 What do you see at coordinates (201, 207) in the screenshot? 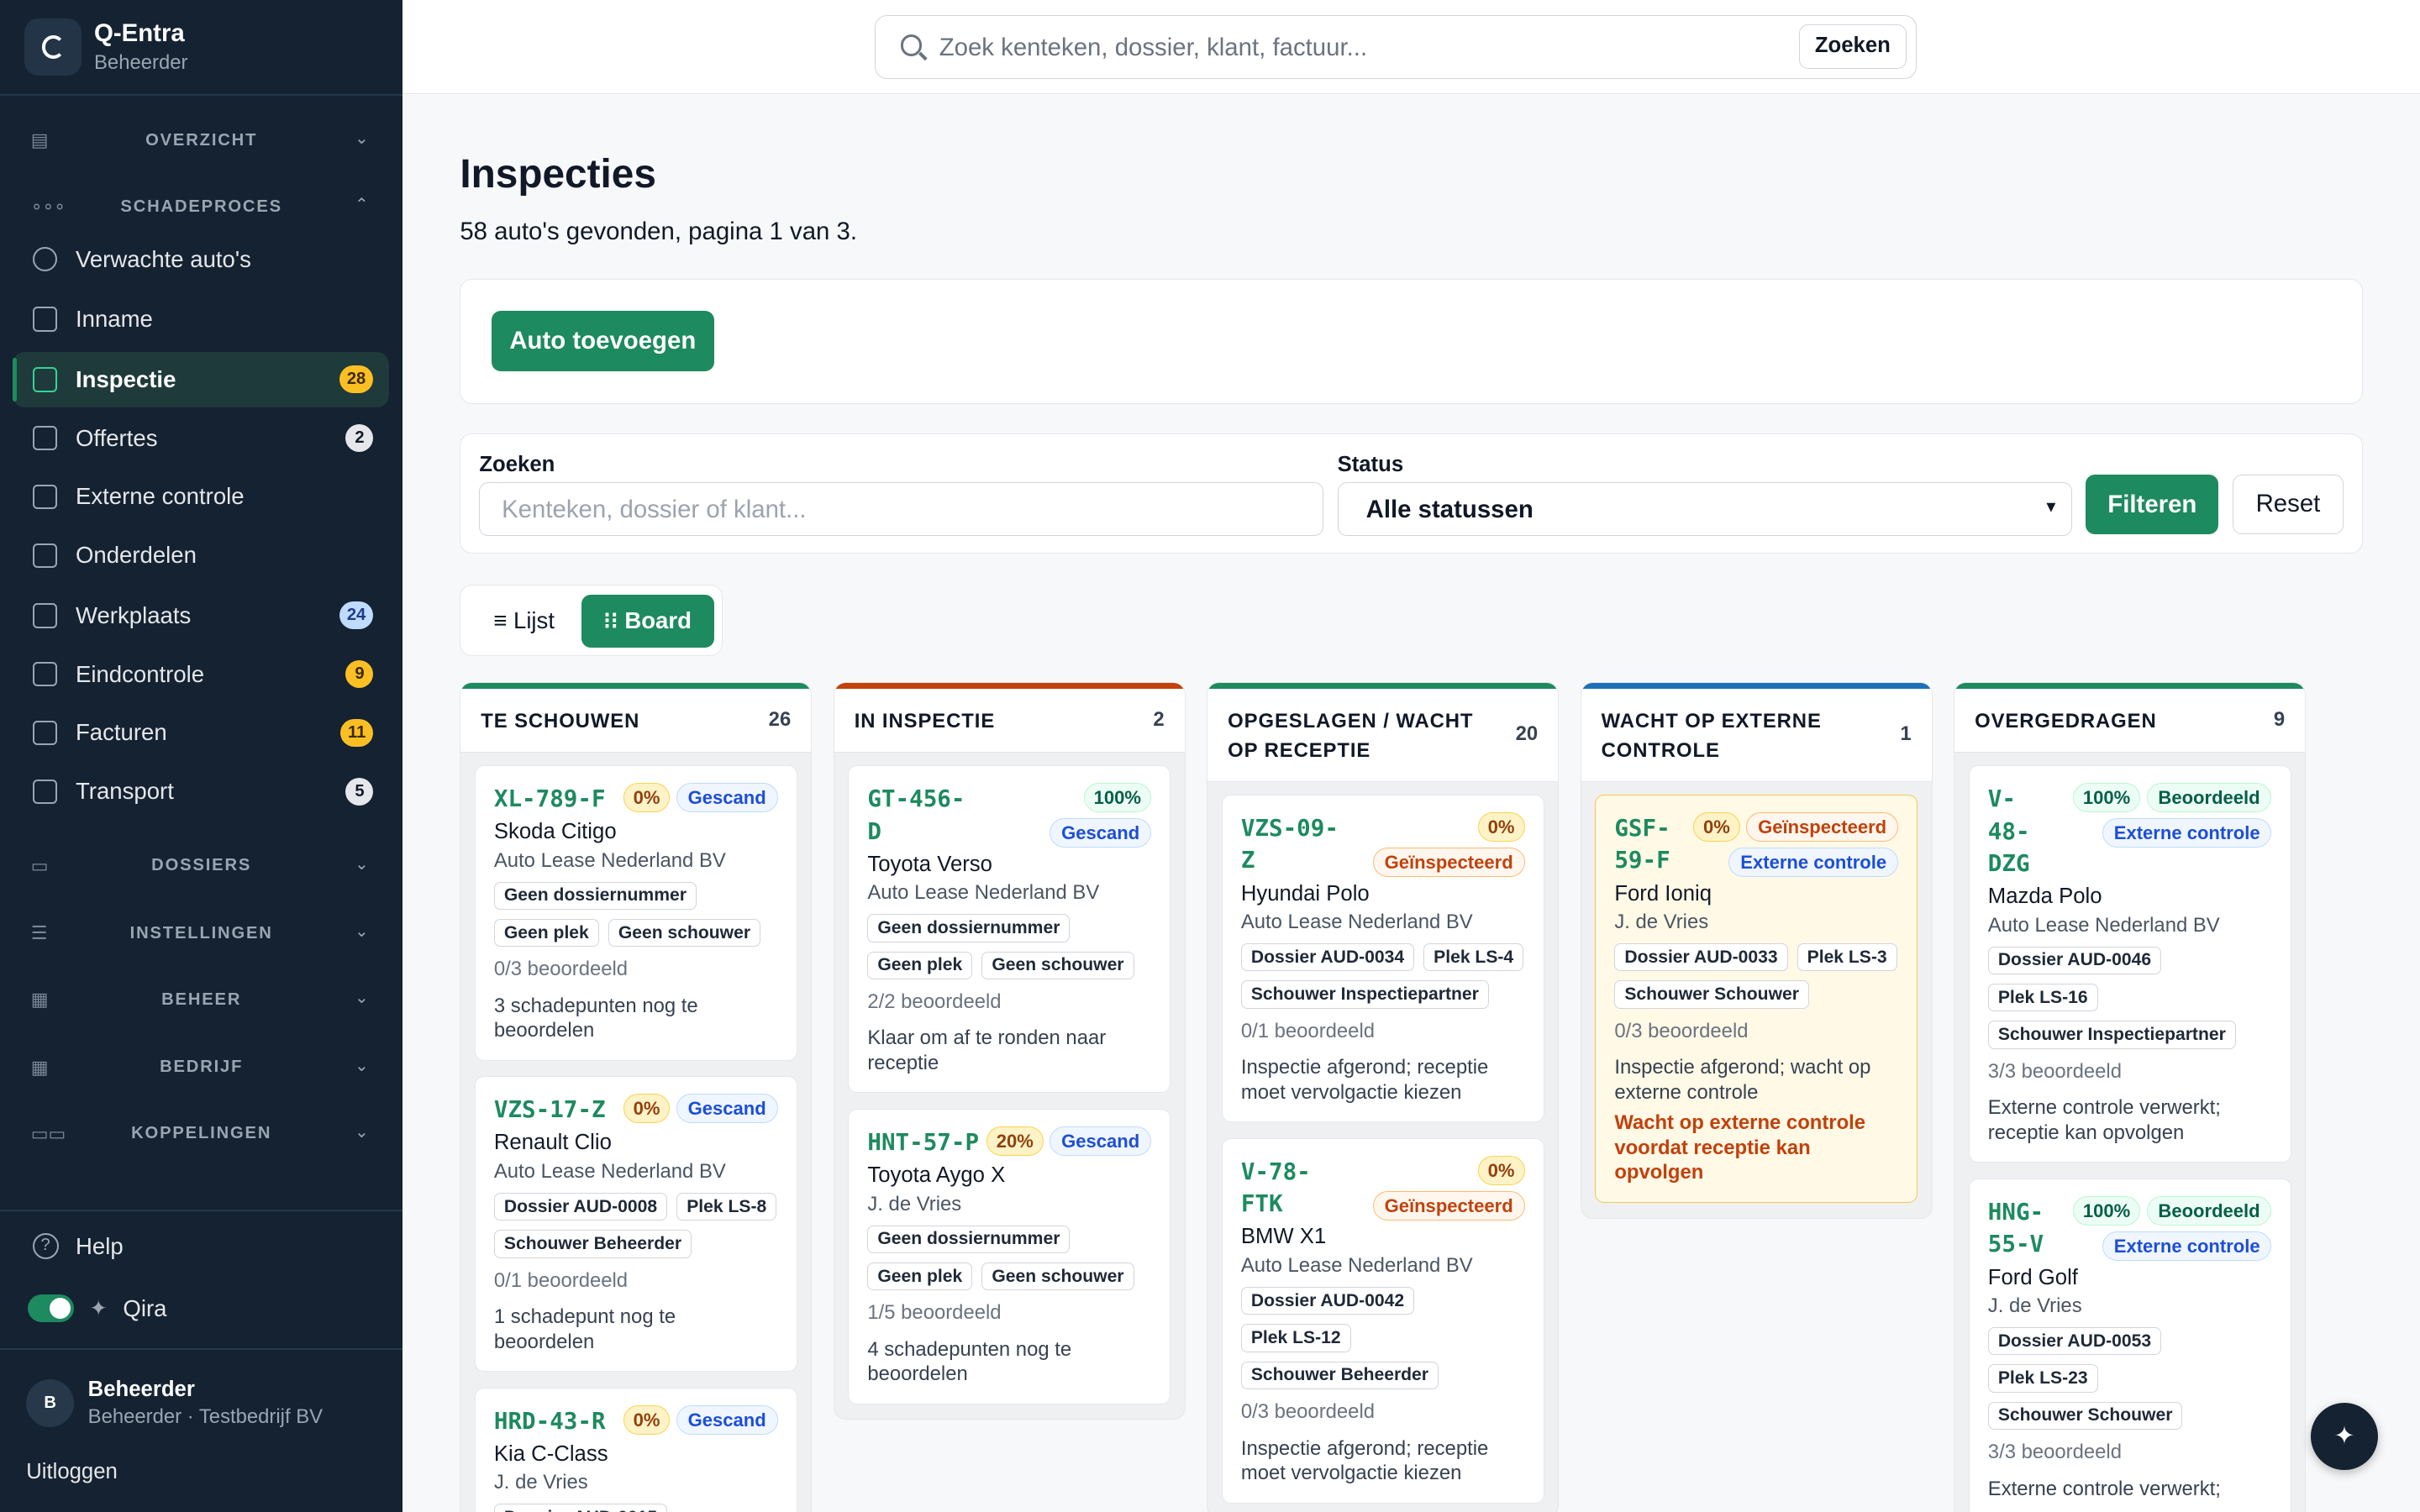
I see `section-schadeproces: ∘∘∘ SCHADEPROCES ⌃` at bounding box center [201, 207].